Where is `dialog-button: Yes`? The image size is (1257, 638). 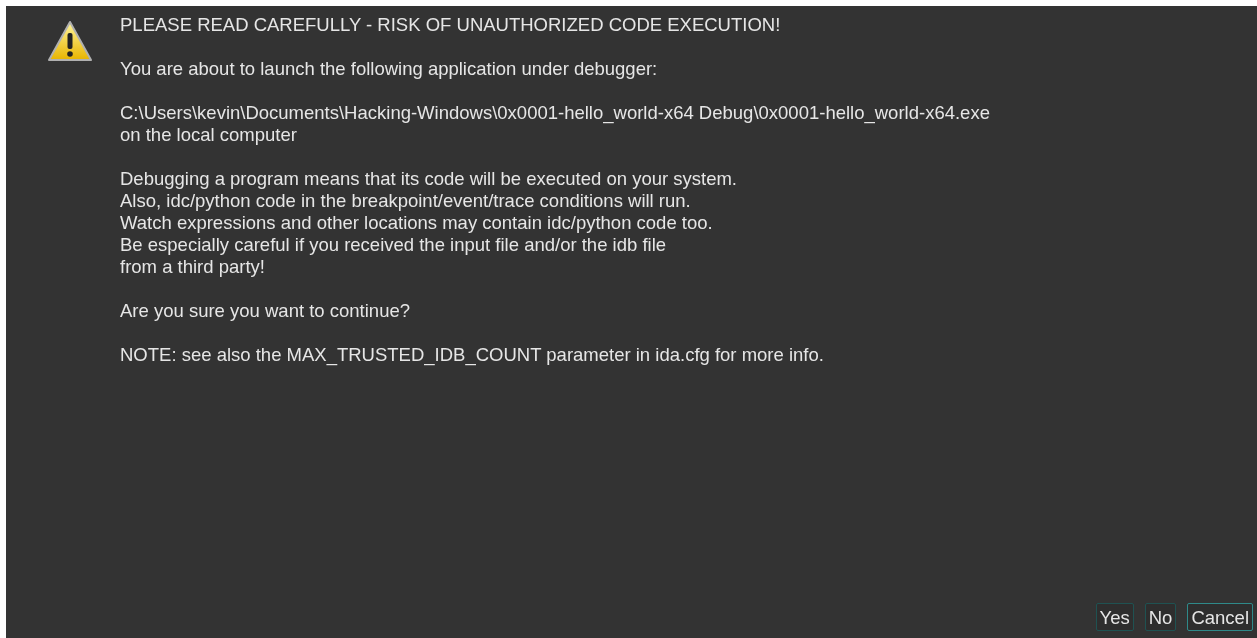
dialog-button: Yes is located at coordinates (1114, 617).